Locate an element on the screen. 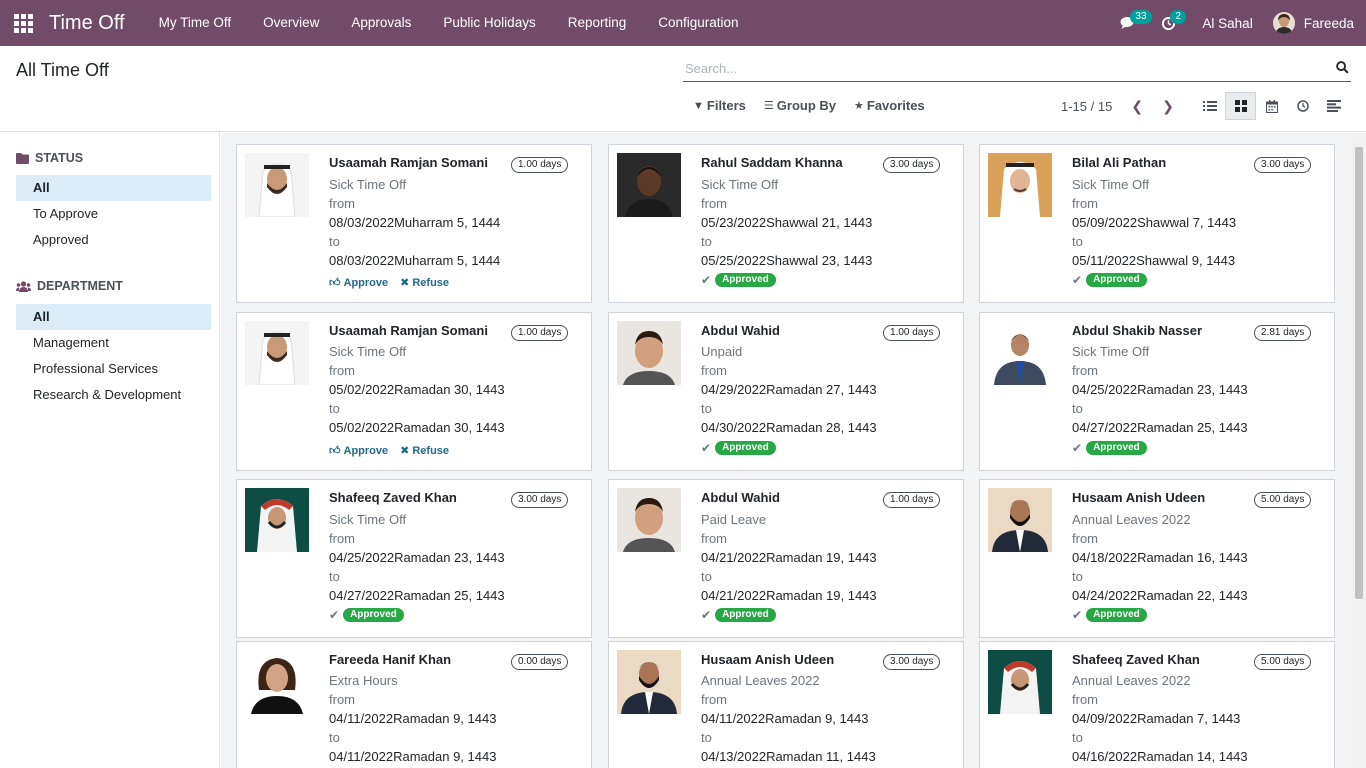  menu-configuration: Configuration is located at coordinates (698, 23).